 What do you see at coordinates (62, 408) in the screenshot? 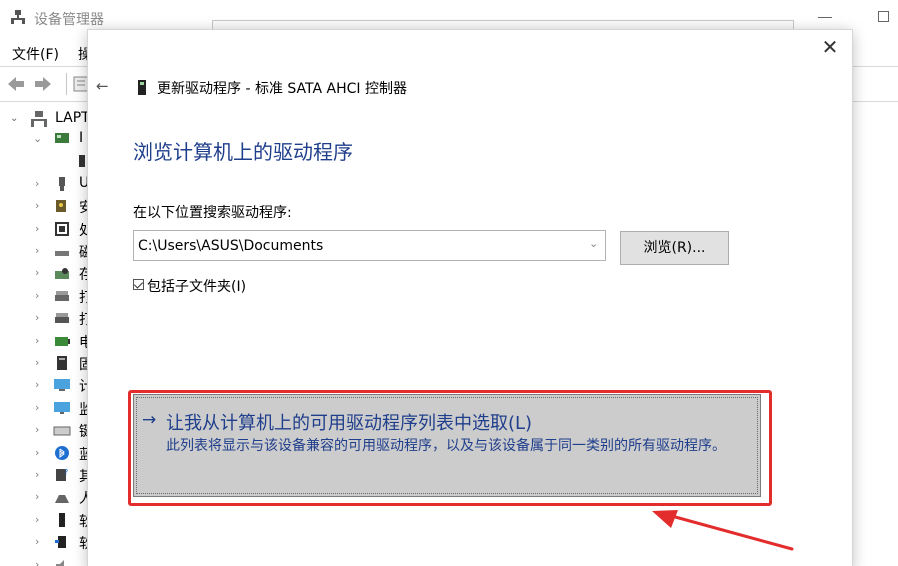
I see `monitor-icon` at bounding box center [62, 408].